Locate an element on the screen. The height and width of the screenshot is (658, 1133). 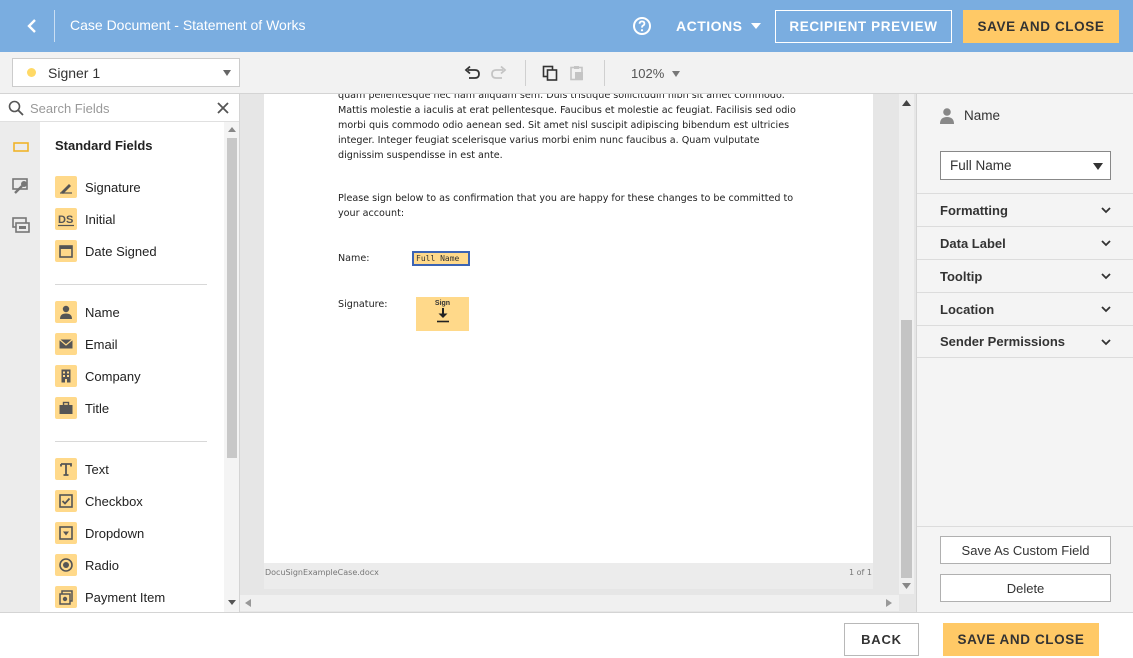
back-arrow-button is located at coordinates (32, 26).